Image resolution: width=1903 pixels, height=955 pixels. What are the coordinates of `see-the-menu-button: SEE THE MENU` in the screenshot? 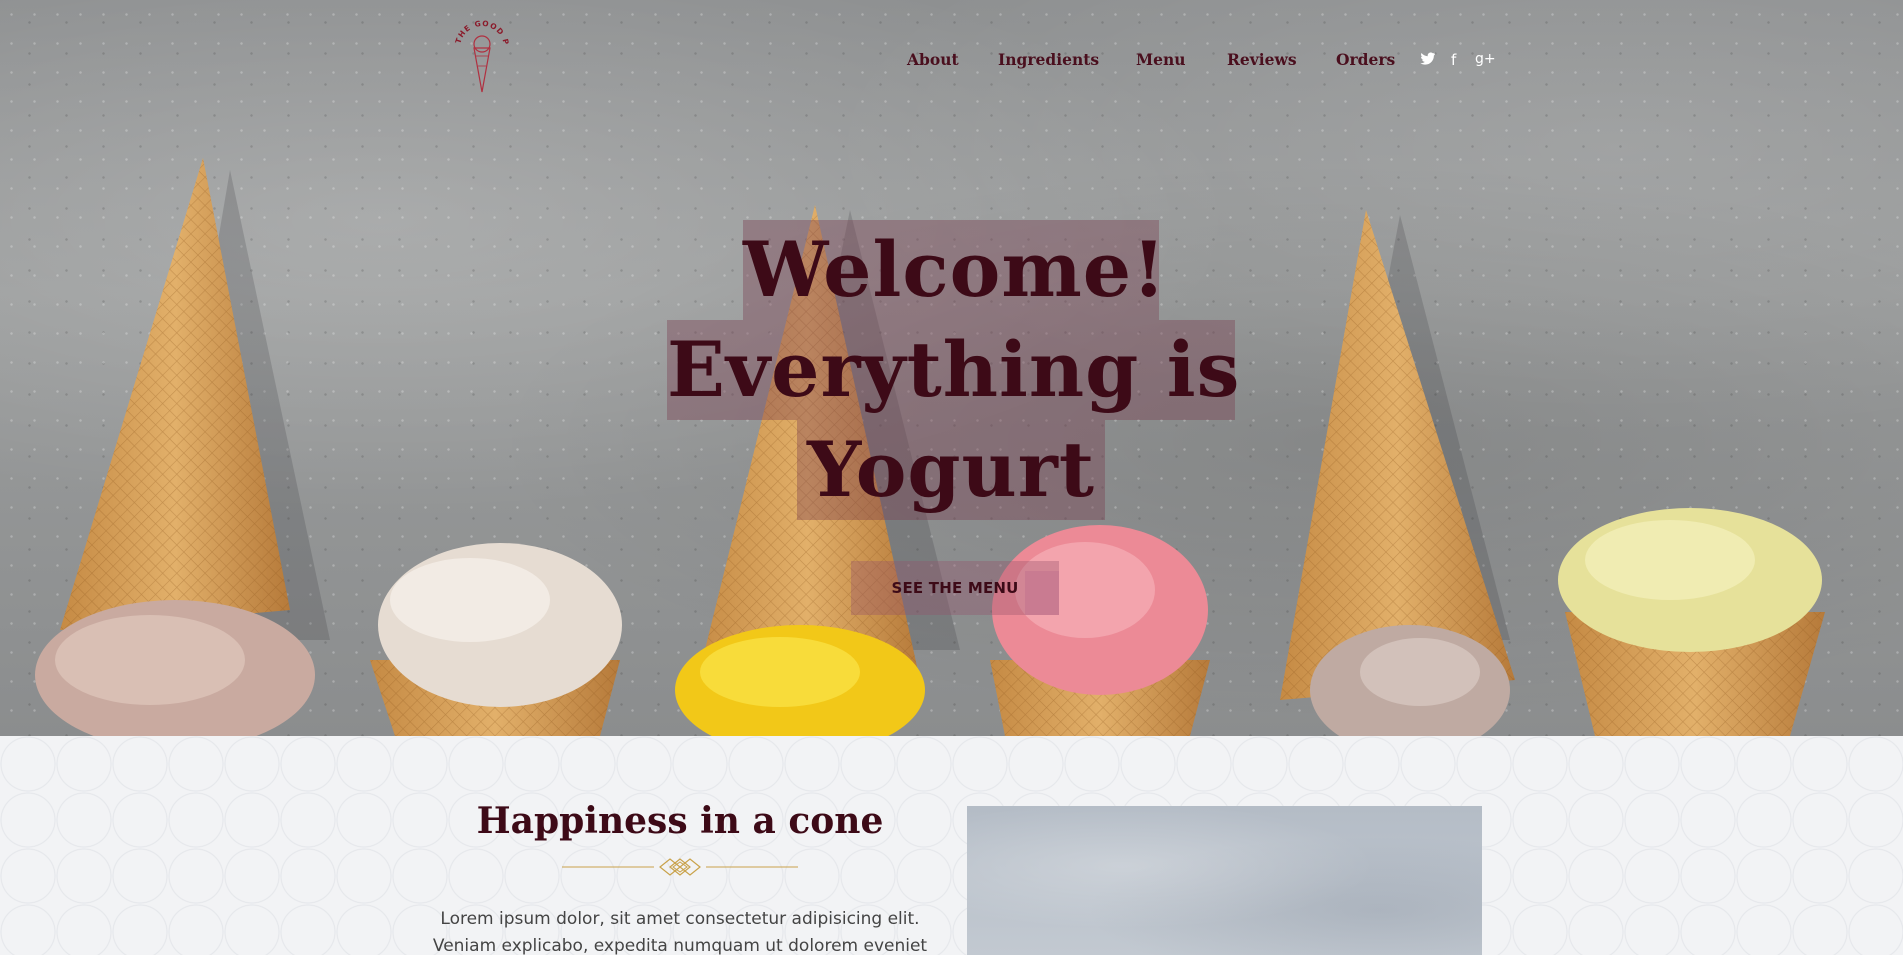 It's located at (955, 588).